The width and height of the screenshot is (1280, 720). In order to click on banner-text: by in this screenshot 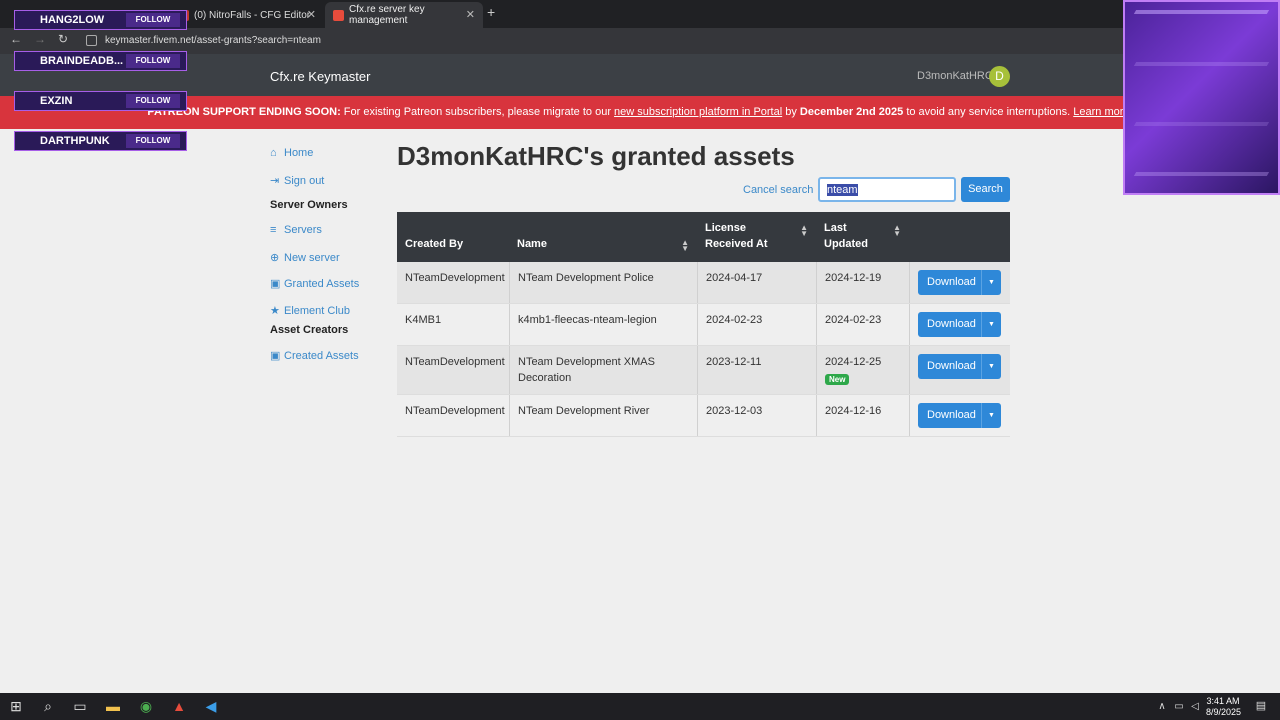, I will do `click(791, 112)`.